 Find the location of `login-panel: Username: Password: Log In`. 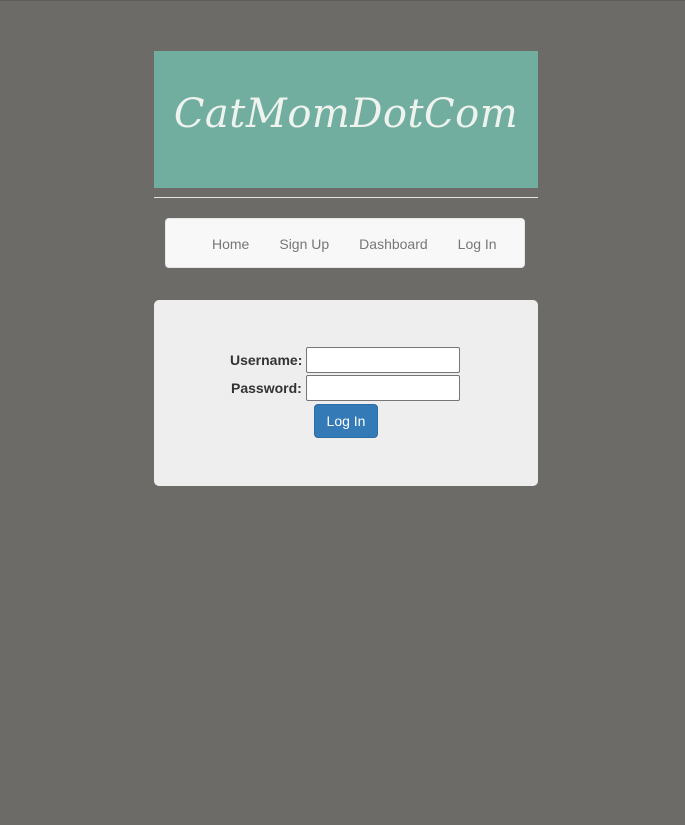

login-panel: Username: Password: Log In is located at coordinates (346, 393).